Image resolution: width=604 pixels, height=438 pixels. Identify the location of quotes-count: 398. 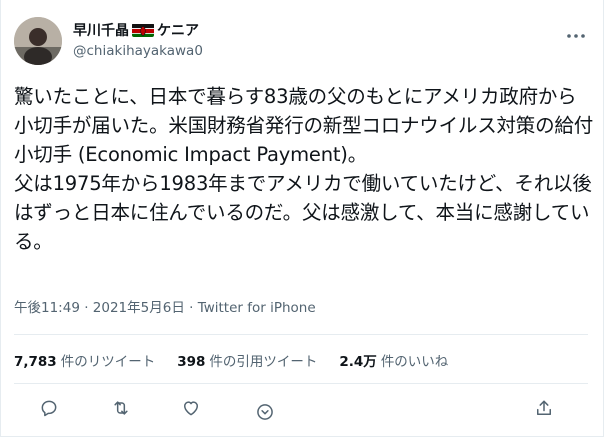
(191, 362).